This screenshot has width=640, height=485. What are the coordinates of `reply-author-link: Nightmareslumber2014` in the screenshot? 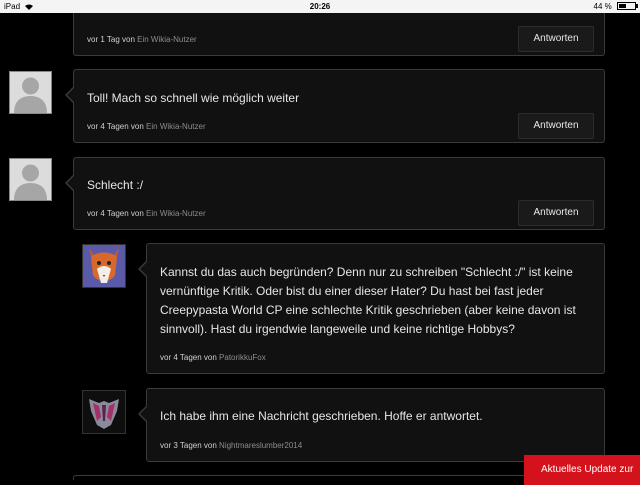 It's located at (260, 445).